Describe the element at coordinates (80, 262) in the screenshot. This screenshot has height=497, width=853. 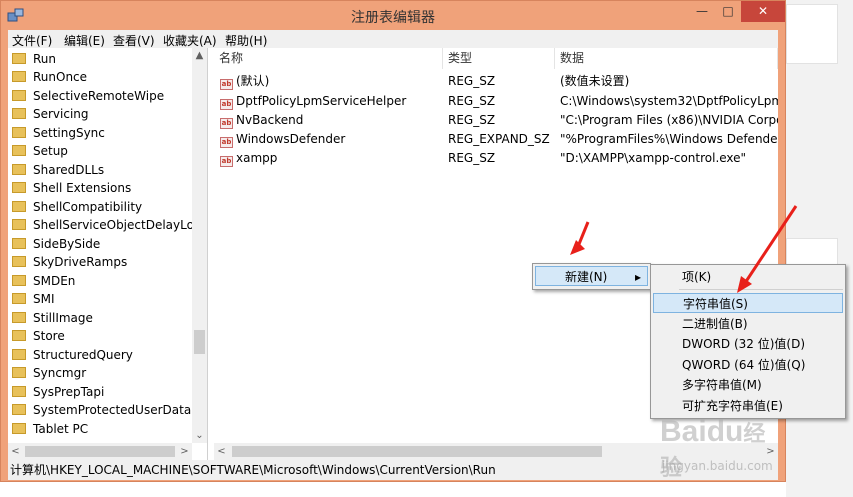
I see `tree-item-label: SkyDriveRamps` at that location.